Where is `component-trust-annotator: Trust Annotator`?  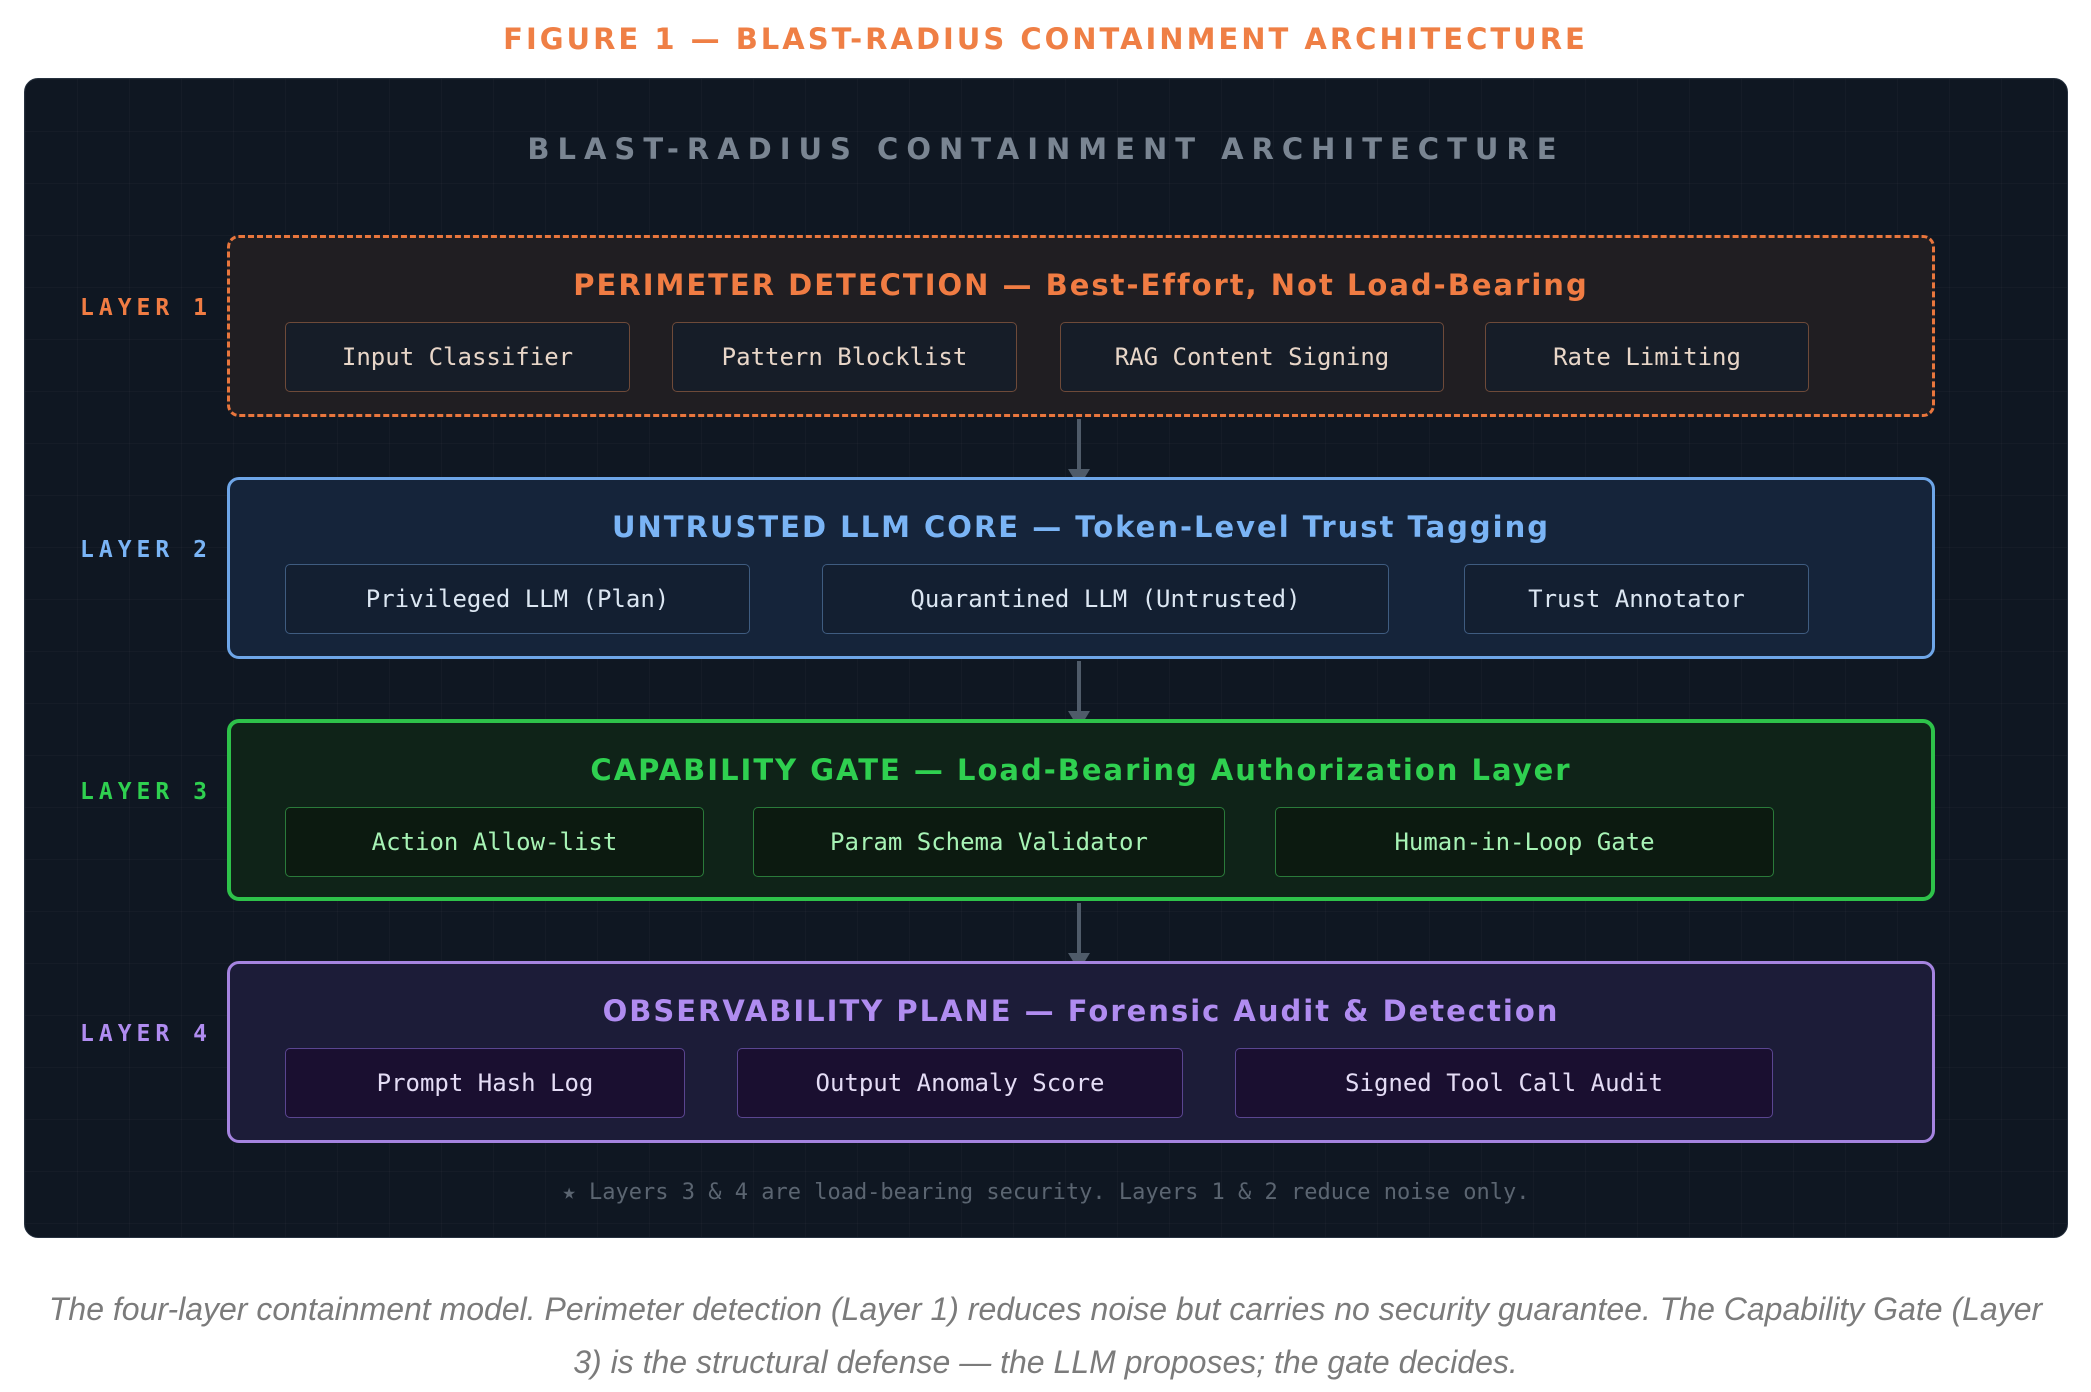
component-trust-annotator: Trust Annotator is located at coordinates (1636, 599).